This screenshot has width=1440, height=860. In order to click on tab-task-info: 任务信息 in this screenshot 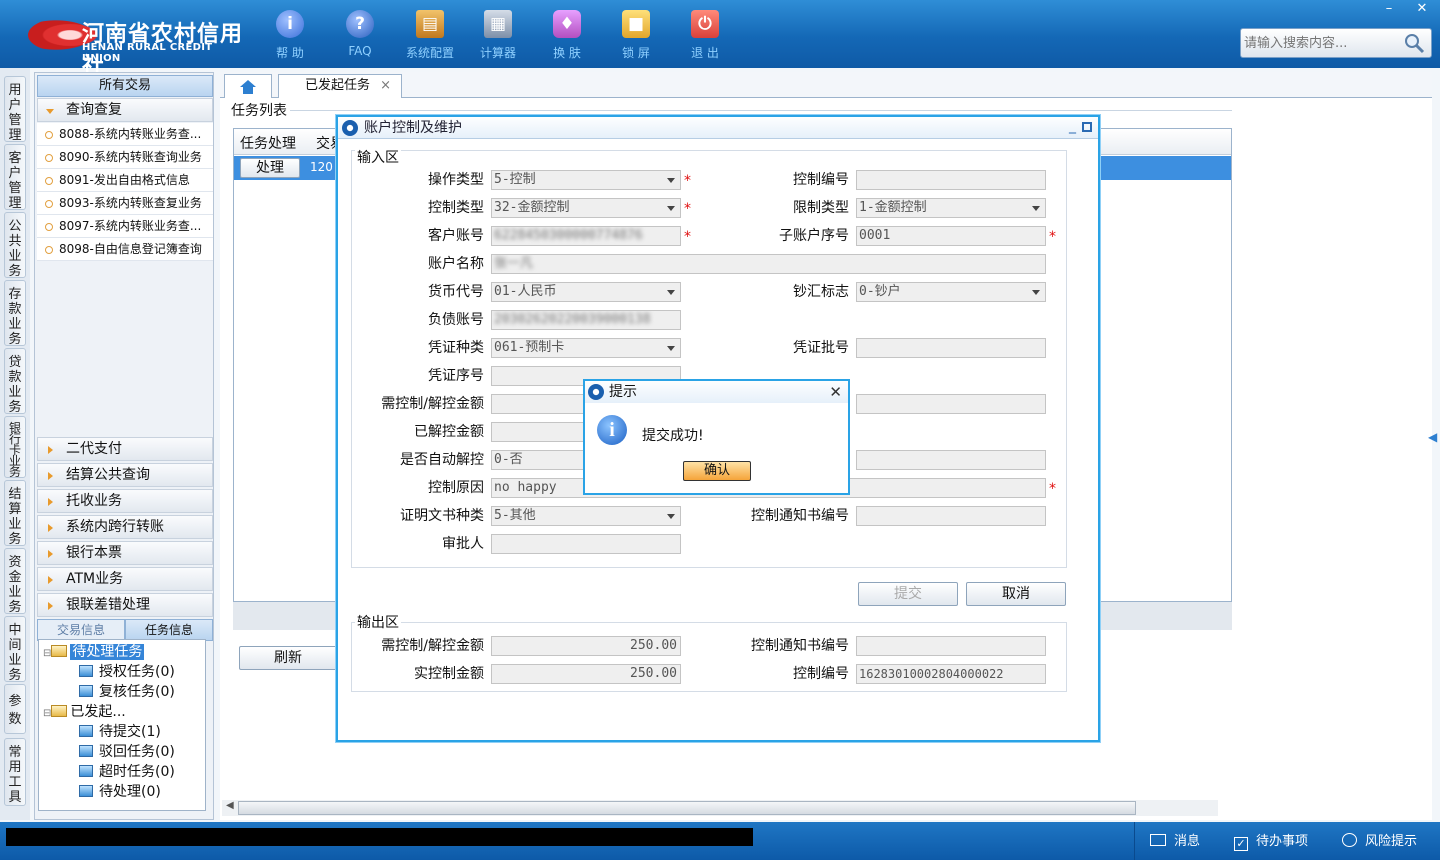, I will do `click(169, 630)`.